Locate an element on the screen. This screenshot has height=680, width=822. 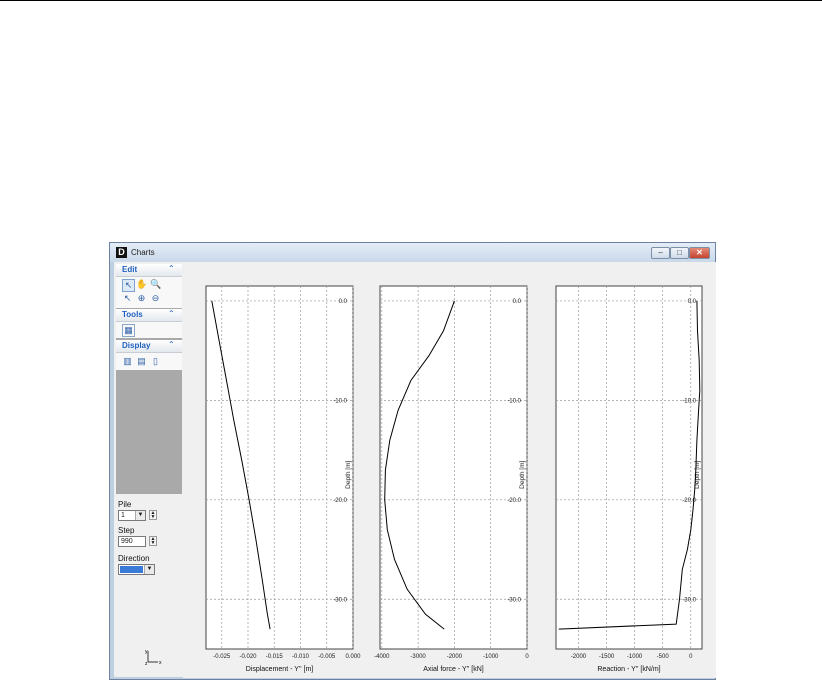
x-tick-label: 0.000 is located at coordinates (353, 657).